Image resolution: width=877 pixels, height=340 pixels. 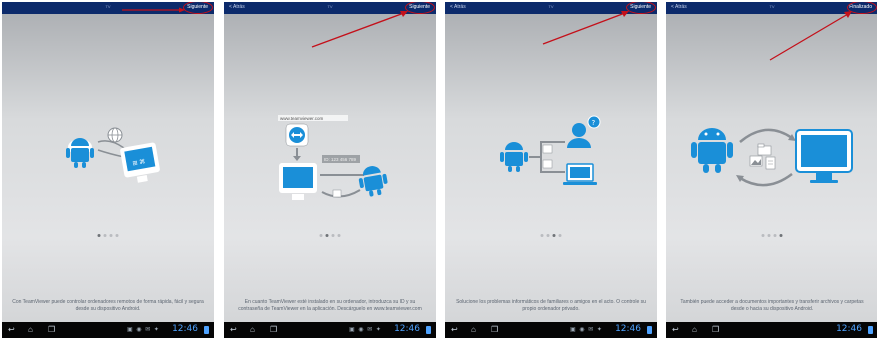 I want to click on illustration-install-teamviewer: www.teamviewer.com ID: 123 456 789, so click(x=343, y=105).